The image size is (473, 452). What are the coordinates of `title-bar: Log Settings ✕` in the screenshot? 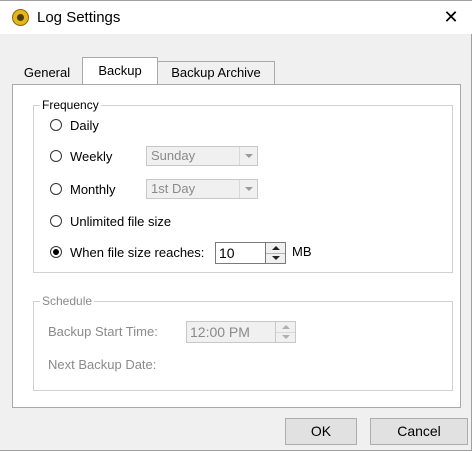 It's located at (236, 17).